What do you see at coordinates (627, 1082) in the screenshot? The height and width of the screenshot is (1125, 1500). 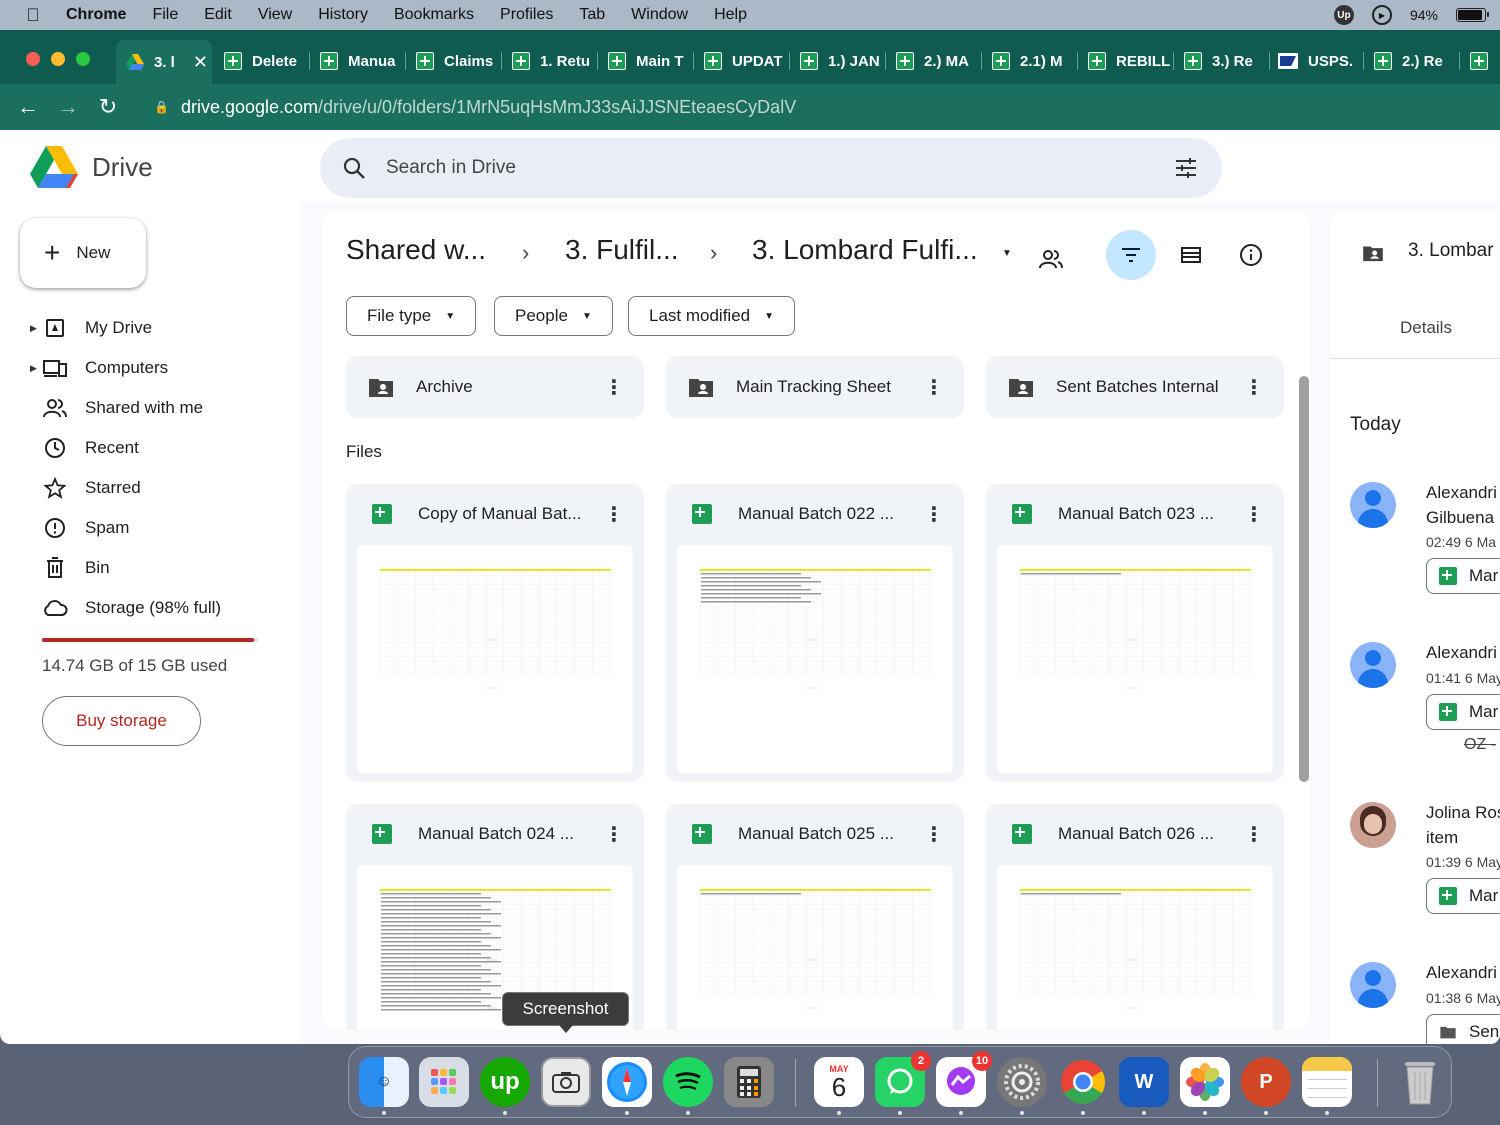 I see `safari-icon` at bounding box center [627, 1082].